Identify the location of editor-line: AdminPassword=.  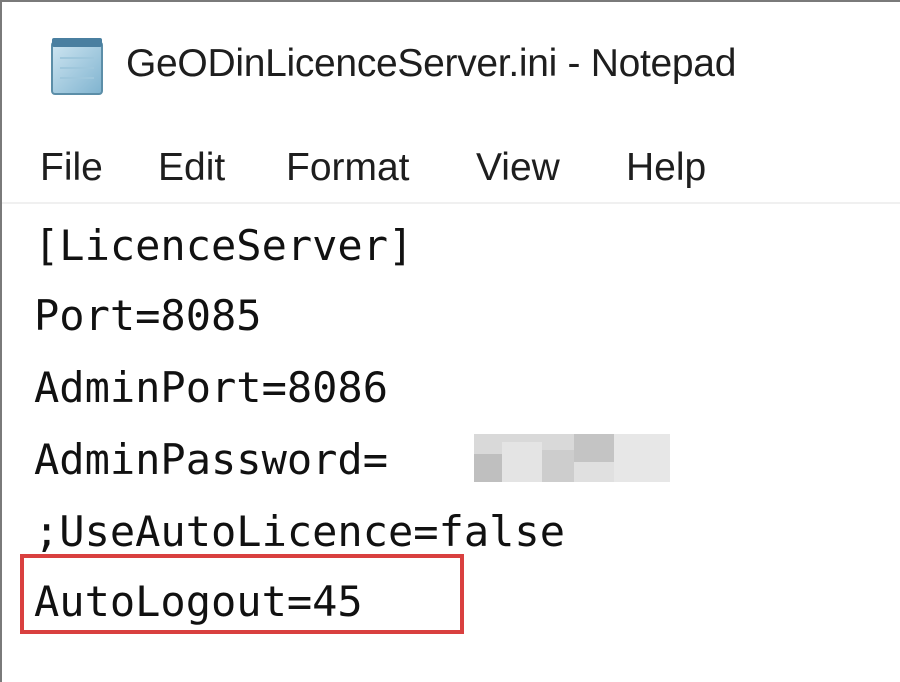
(211, 459).